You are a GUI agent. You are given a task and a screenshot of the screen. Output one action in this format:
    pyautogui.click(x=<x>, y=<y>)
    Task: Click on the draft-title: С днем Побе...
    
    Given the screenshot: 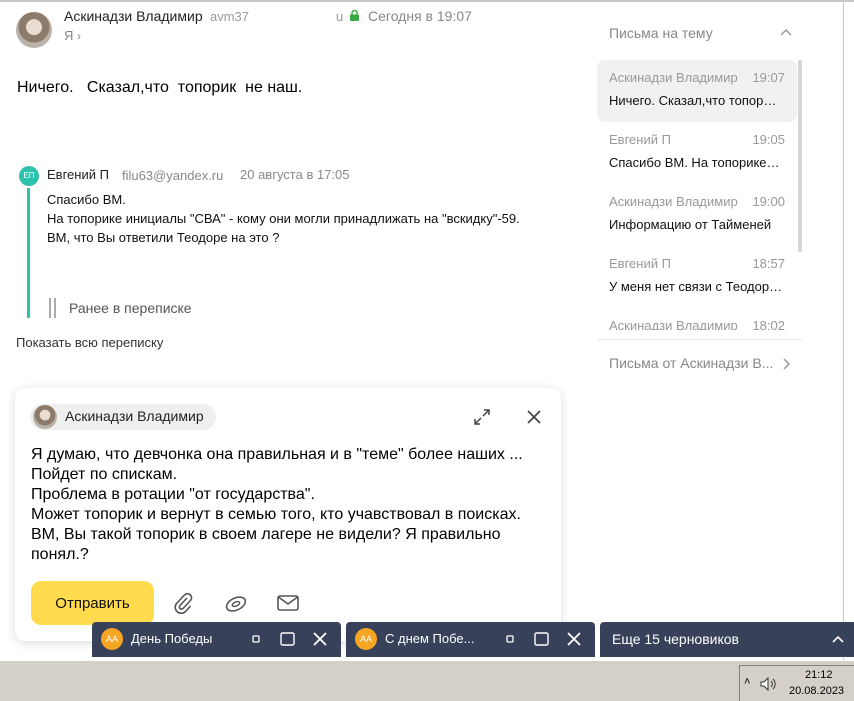 What is the action you would take?
    pyautogui.click(x=430, y=638)
    